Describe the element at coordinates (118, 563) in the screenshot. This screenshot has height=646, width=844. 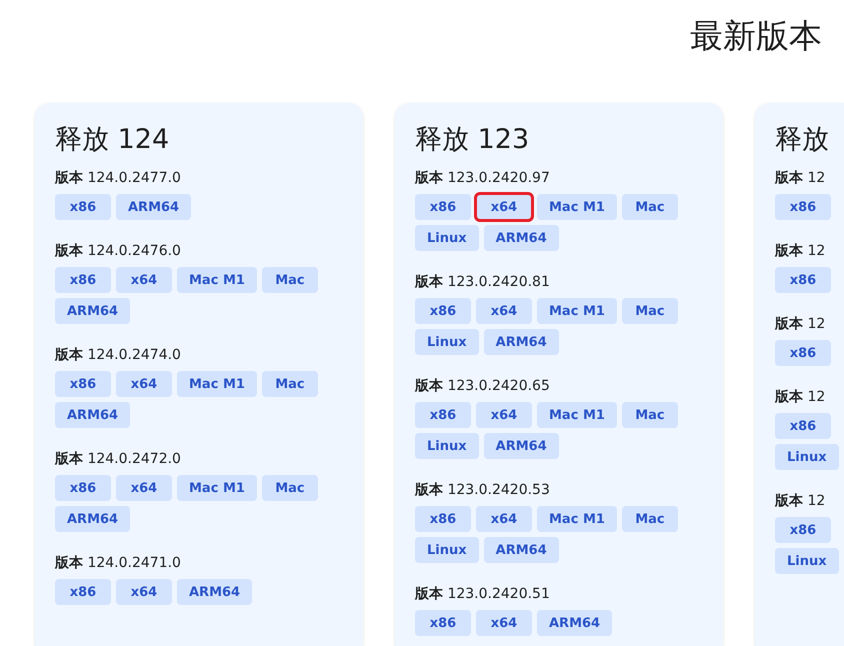
I see `version-label: 版本 124.0.2471.0` at that location.